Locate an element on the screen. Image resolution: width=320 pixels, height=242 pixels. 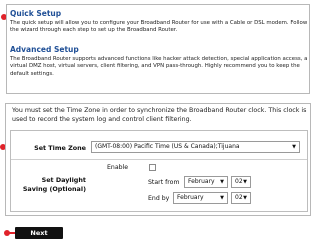
end-day-value: 02 is located at coordinates (239, 197).